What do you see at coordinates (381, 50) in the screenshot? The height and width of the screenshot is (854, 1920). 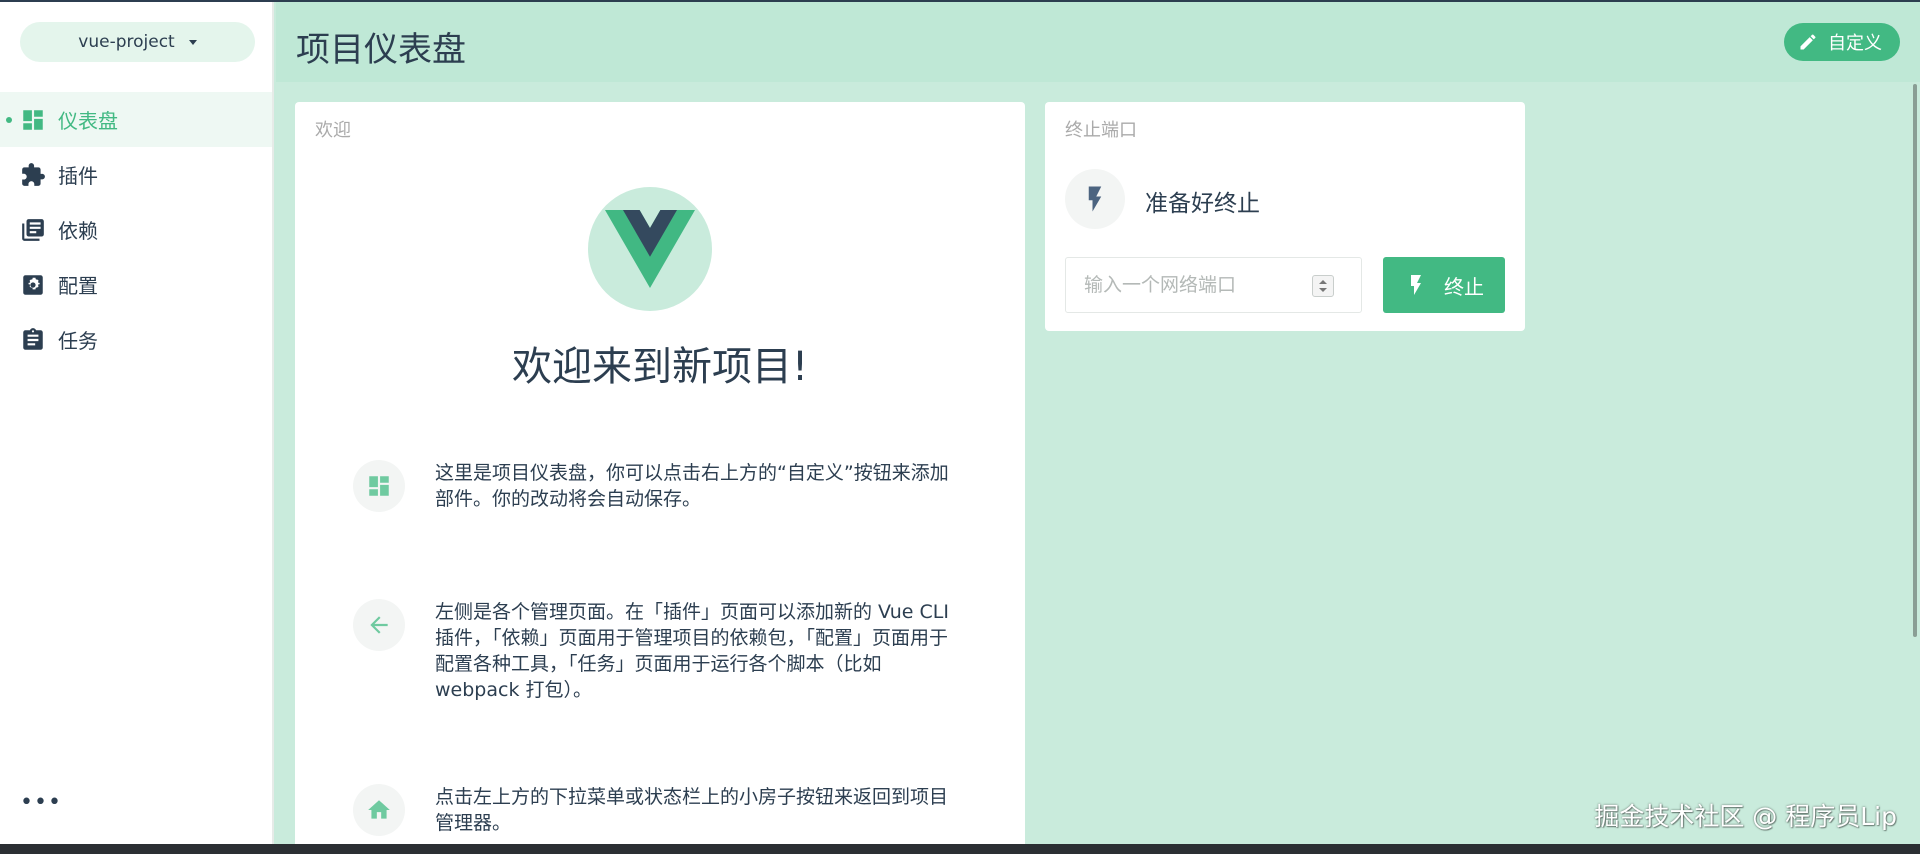 I see `page-title: 项目仪表盘` at bounding box center [381, 50].